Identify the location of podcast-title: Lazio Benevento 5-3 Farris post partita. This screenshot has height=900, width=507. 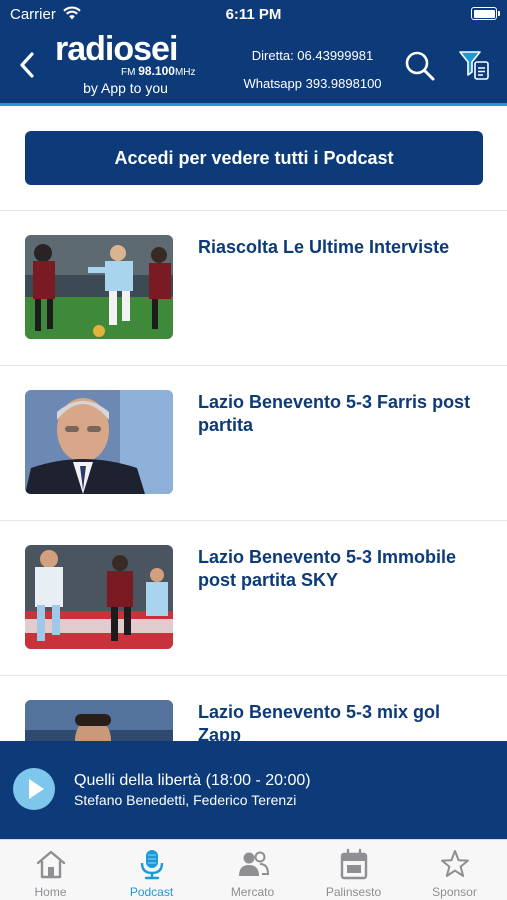
(334, 413).